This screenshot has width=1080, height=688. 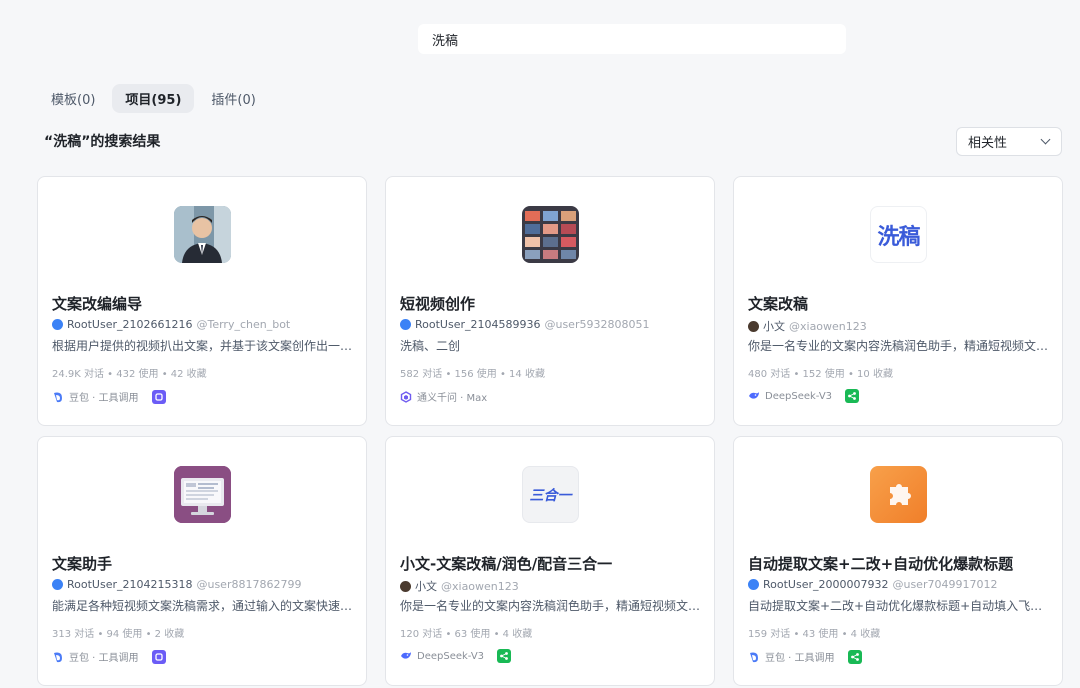 I want to click on project-description: 洗稿、二创, so click(x=430, y=346).